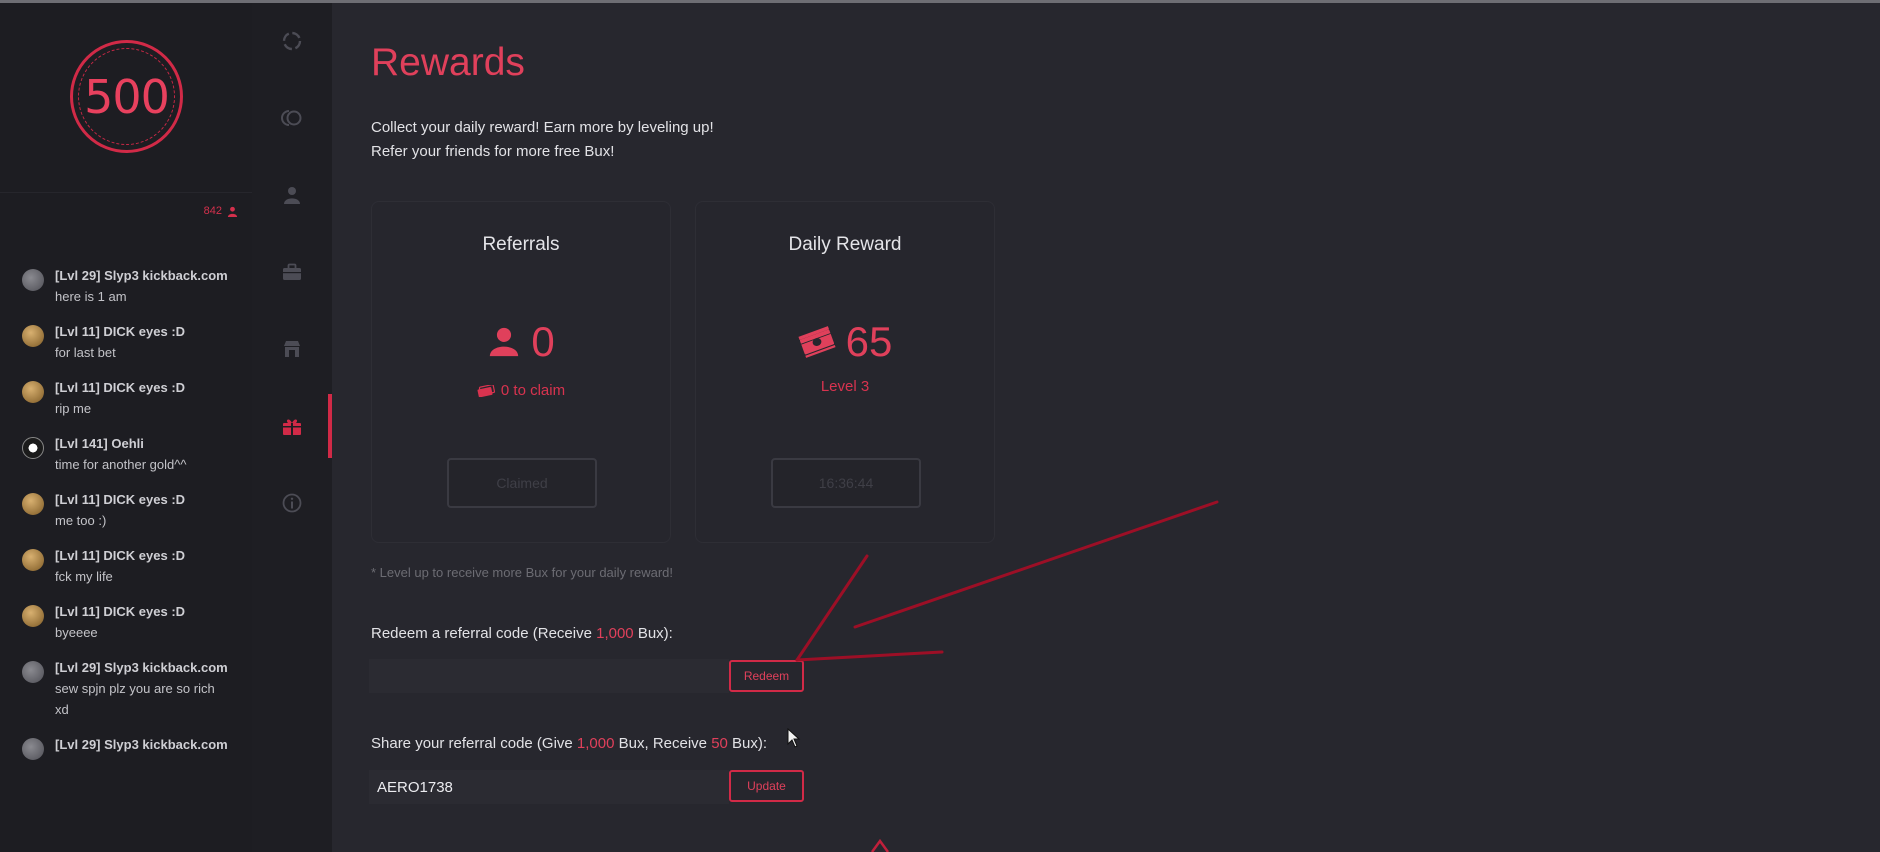  What do you see at coordinates (121, 464) in the screenshot?
I see `chat-text: time for another gold^^` at bounding box center [121, 464].